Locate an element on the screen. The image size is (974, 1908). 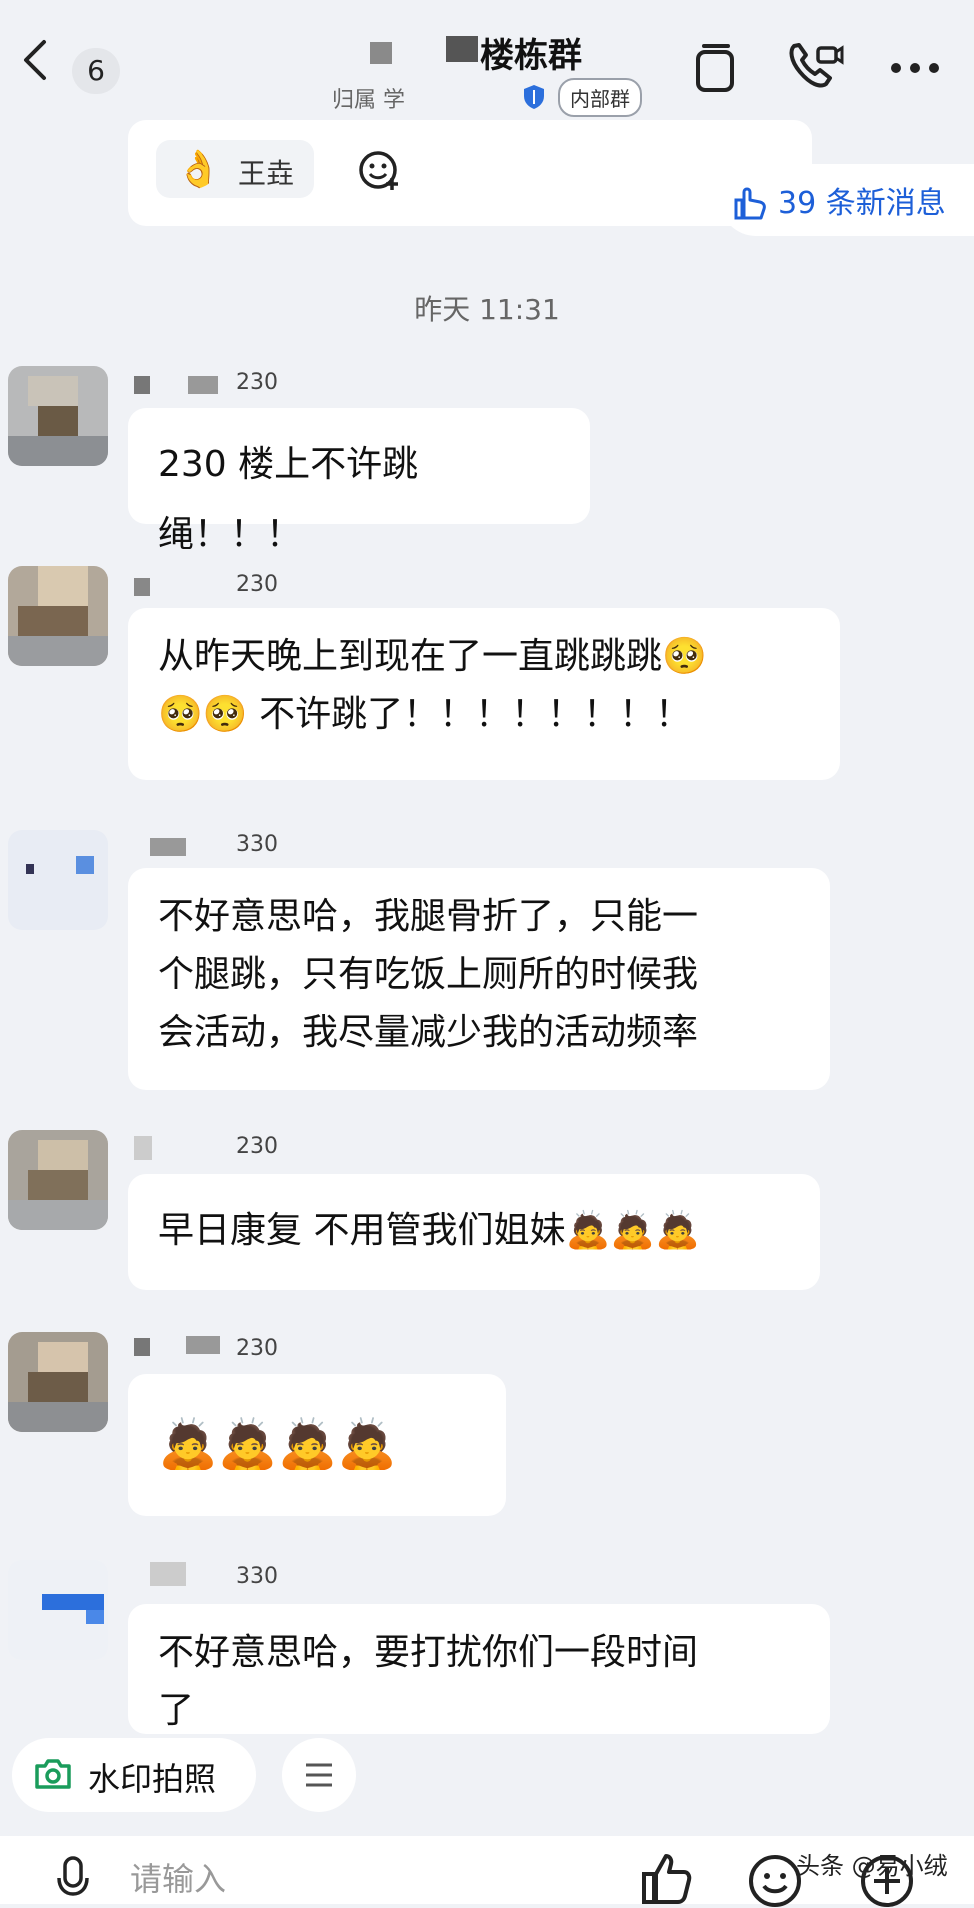
shield-icon is located at coordinates (534, 97).